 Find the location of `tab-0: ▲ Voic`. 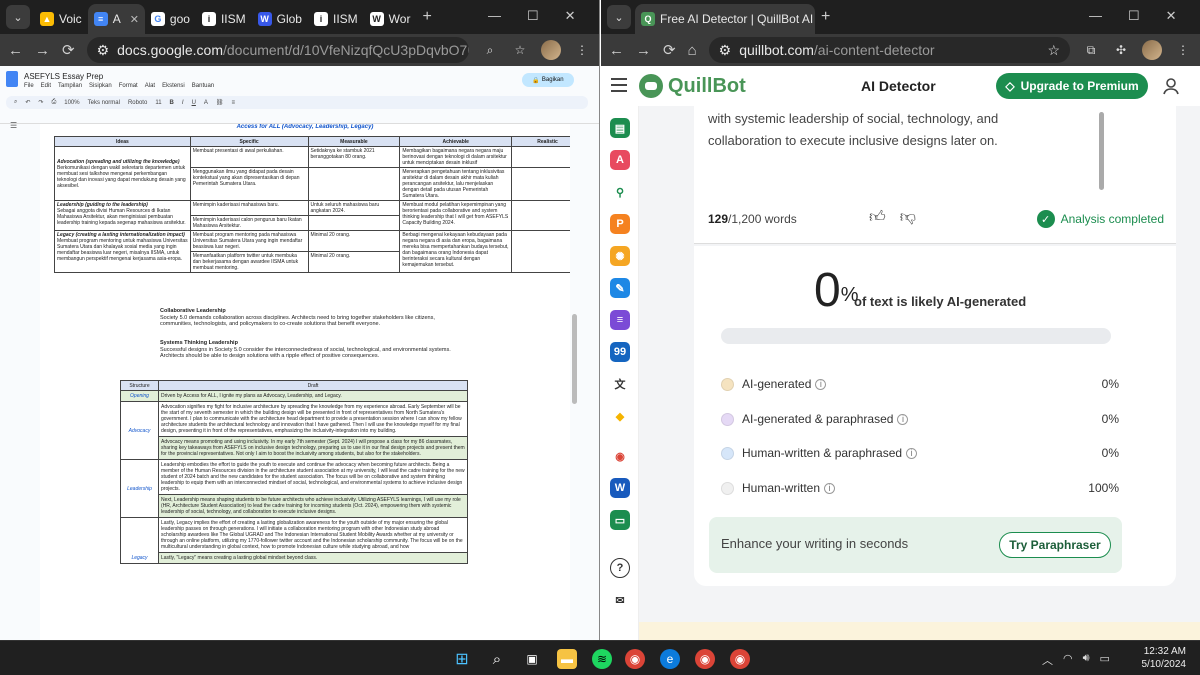

tab-0: ▲ Voic is located at coordinates (61, 19).